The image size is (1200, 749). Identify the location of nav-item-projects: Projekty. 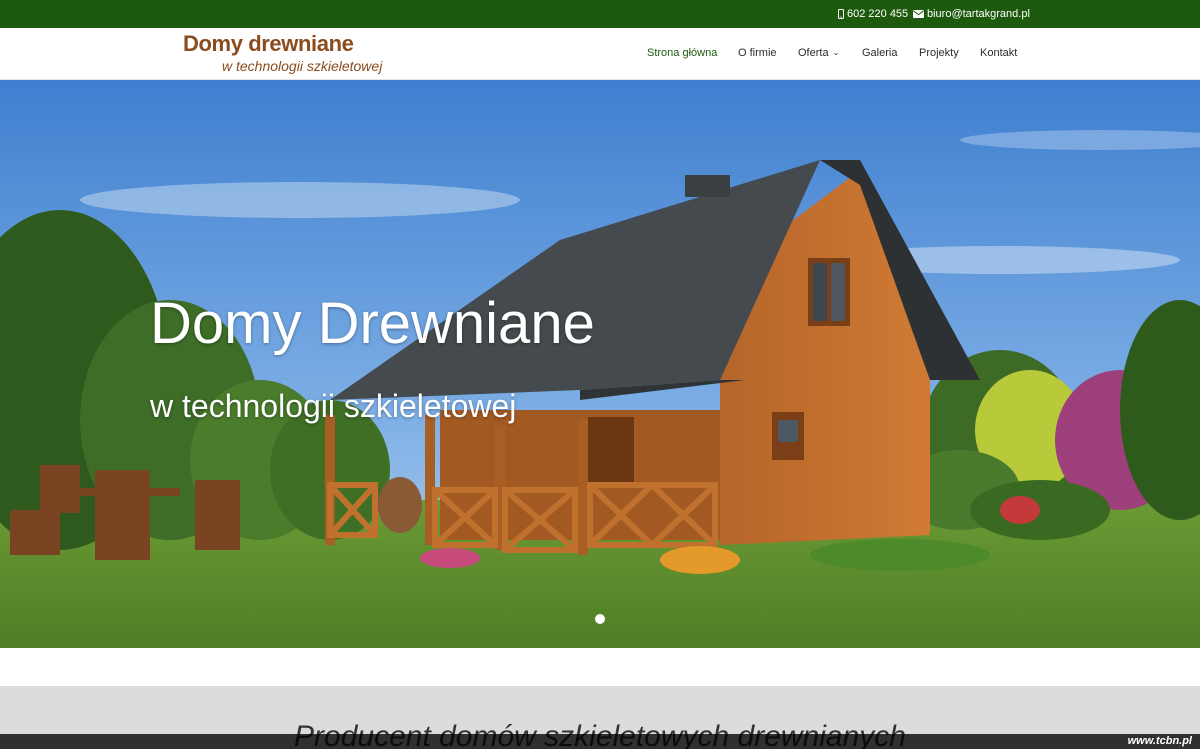
(939, 53).